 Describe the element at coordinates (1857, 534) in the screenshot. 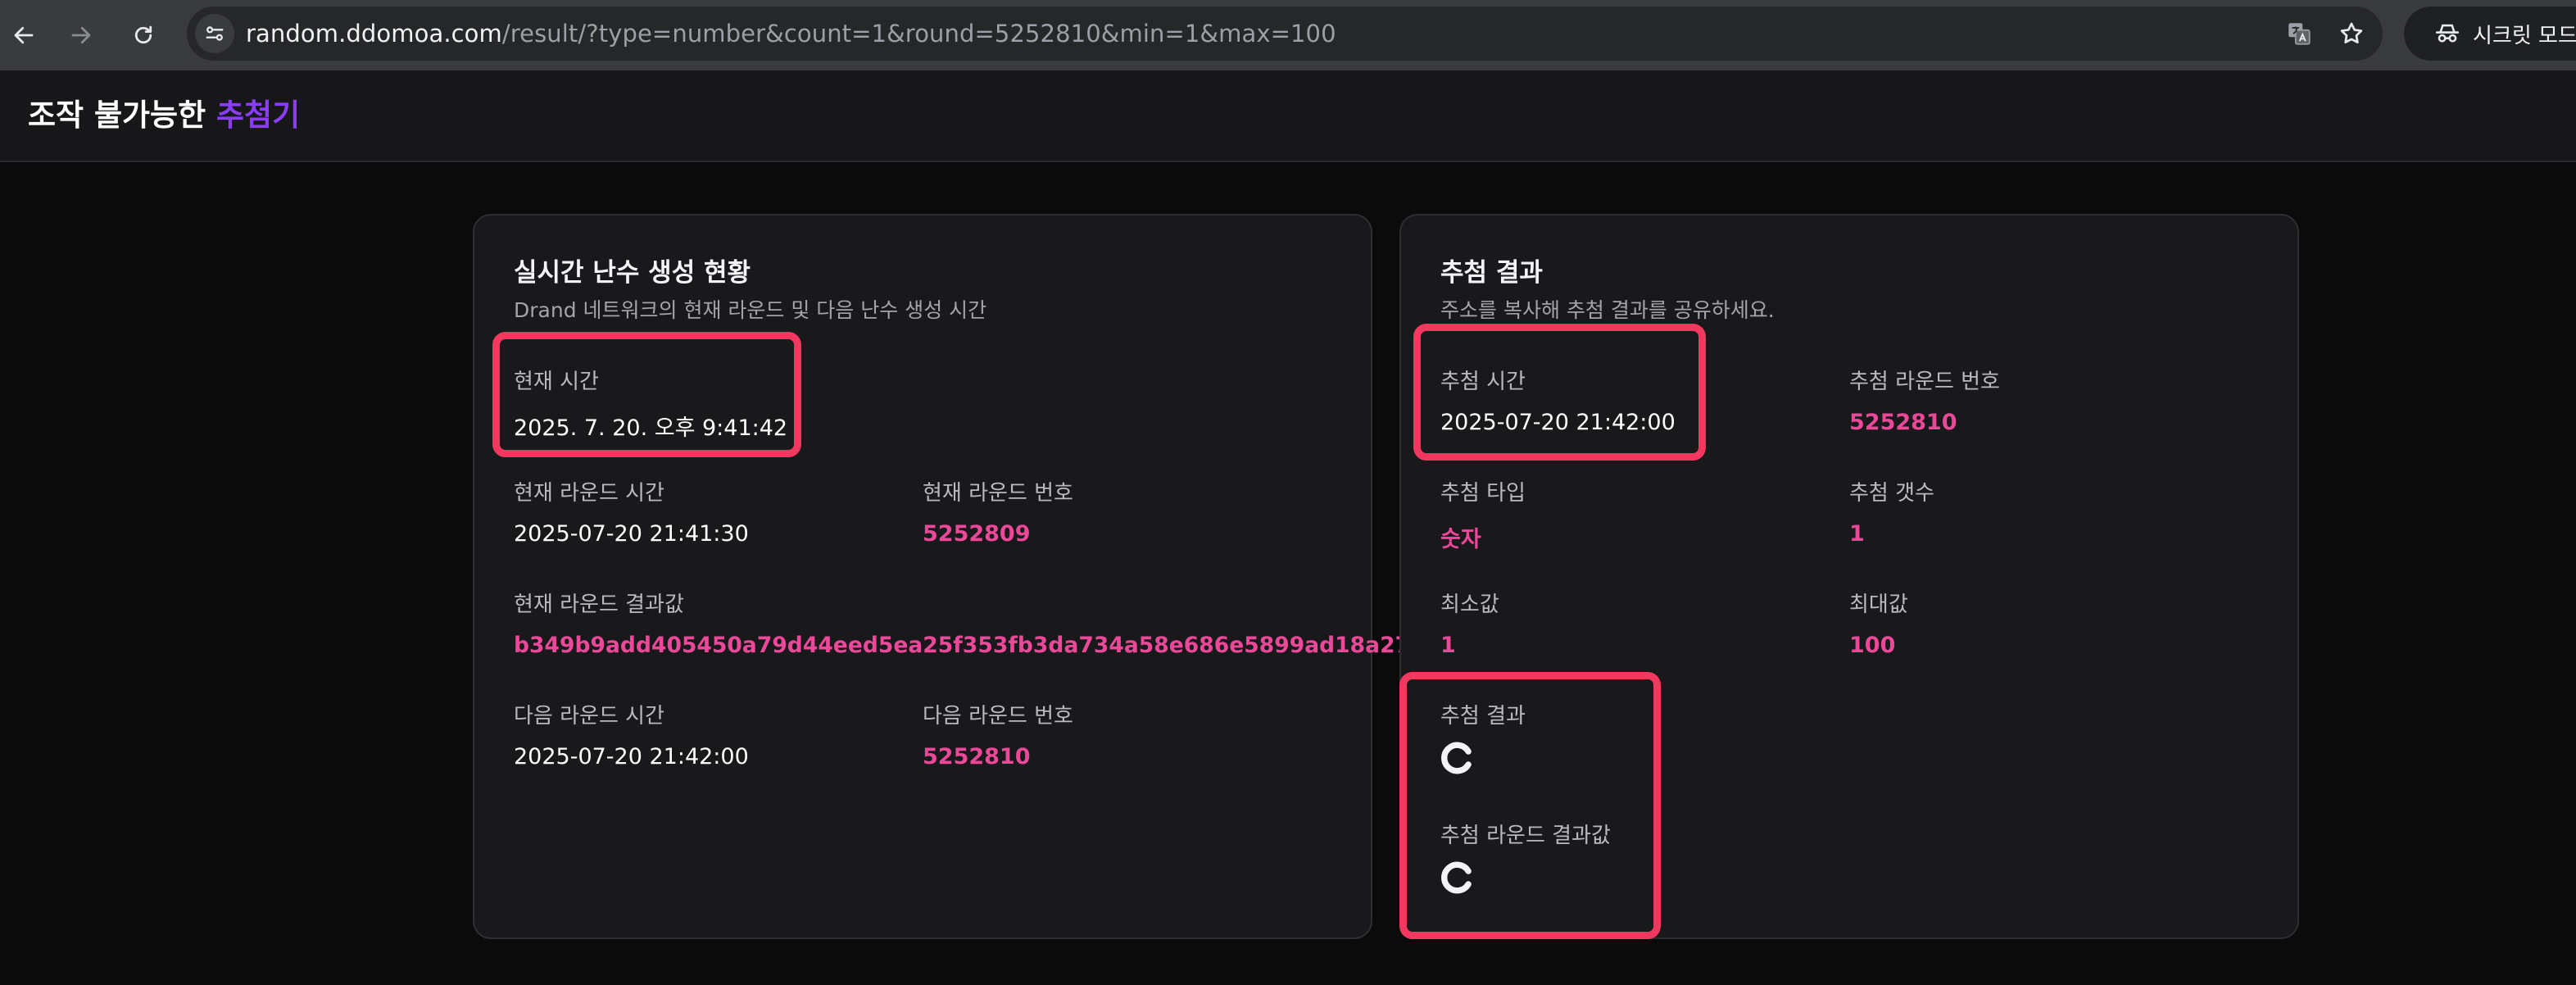

I see `draw-count-value: 1` at that location.